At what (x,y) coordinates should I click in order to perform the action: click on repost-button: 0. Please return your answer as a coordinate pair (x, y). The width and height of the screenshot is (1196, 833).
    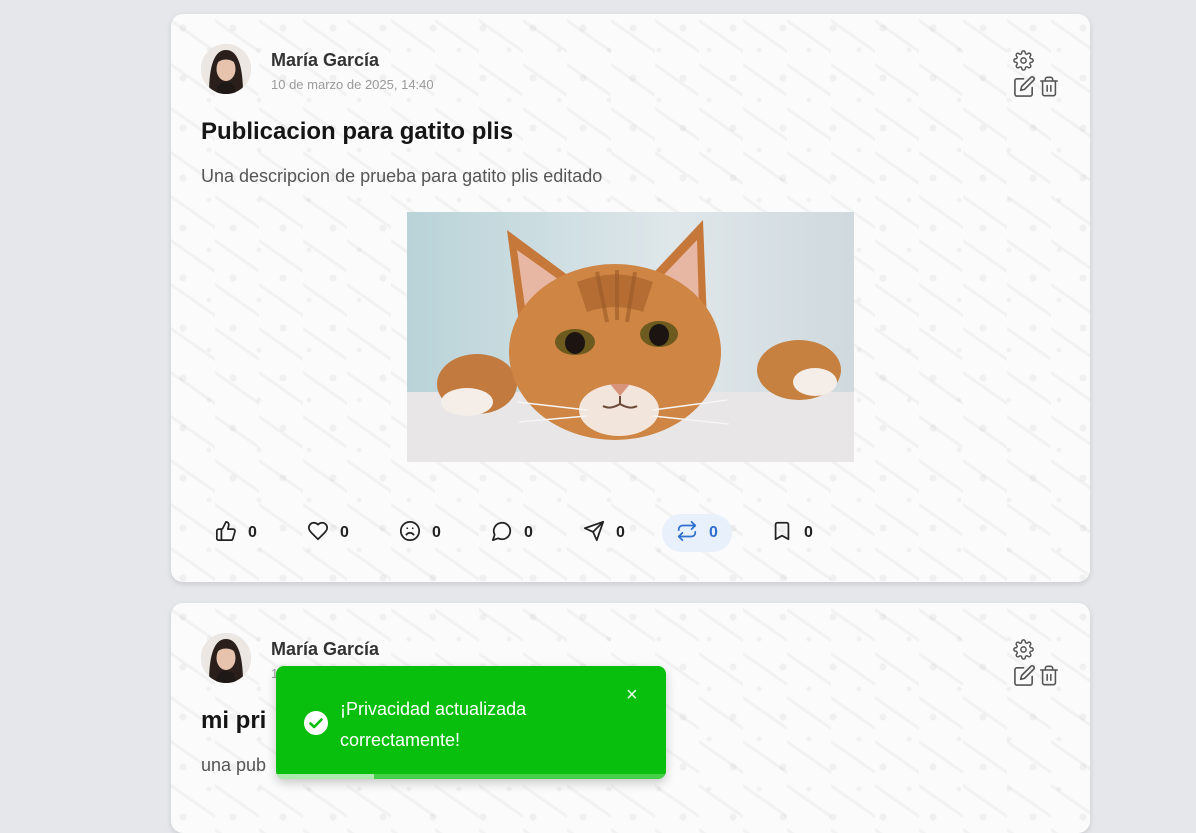
    Looking at the image, I should click on (697, 533).